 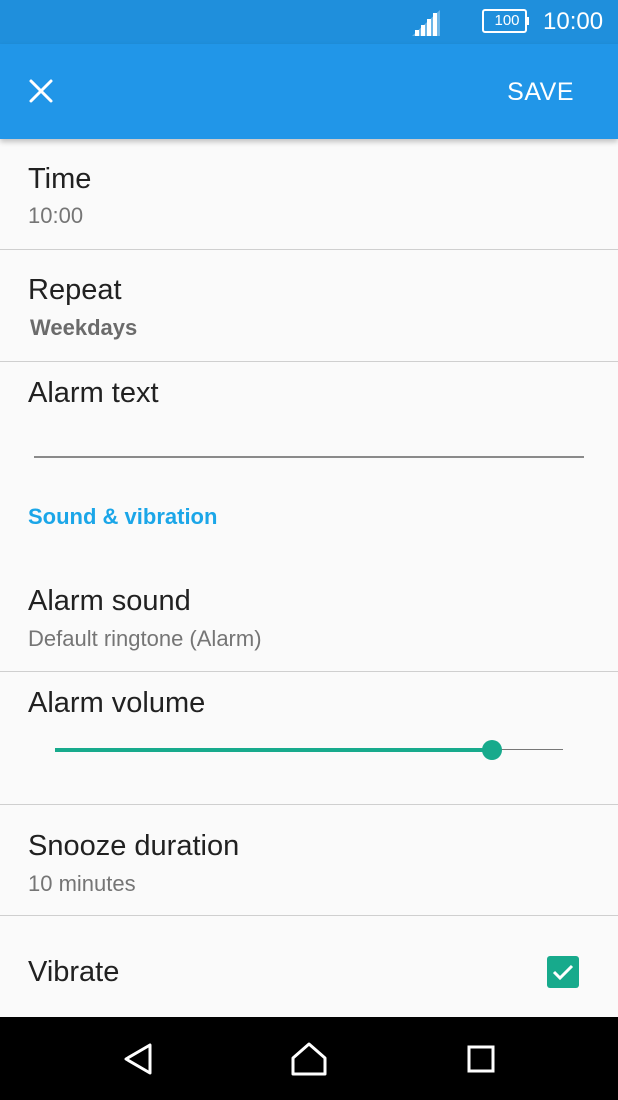 I want to click on snooze-value: 10 minutes, so click(x=82, y=883).